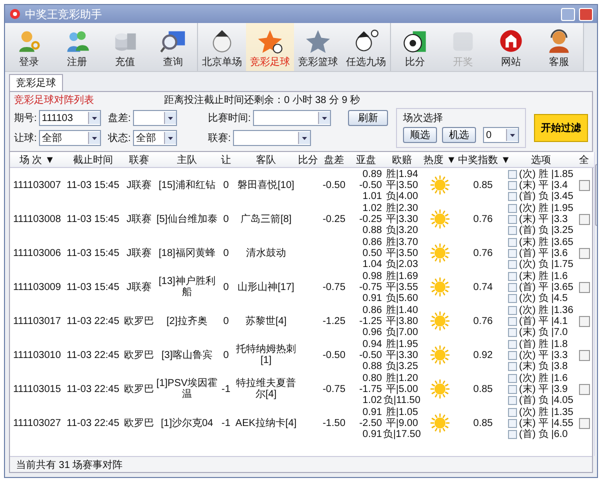  Describe the element at coordinates (402, 366) in the screenshot. I see `table-cell: 负|3.25` at that location.